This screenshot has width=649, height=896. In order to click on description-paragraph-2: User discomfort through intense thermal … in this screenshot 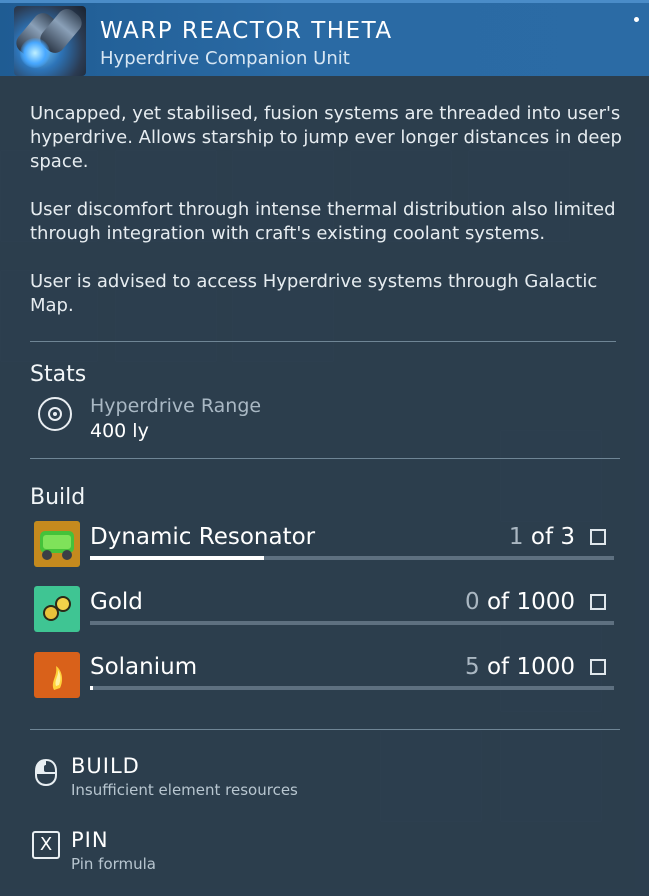, I will do `click(323, 221)`.